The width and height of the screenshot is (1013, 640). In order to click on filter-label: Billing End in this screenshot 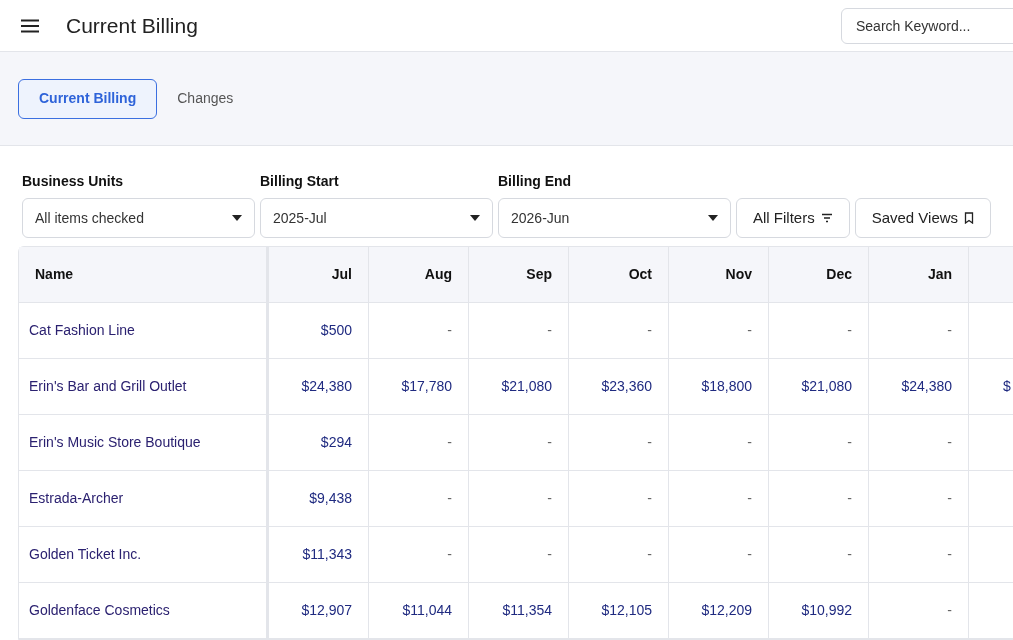, I will do `click(535, 181)`.